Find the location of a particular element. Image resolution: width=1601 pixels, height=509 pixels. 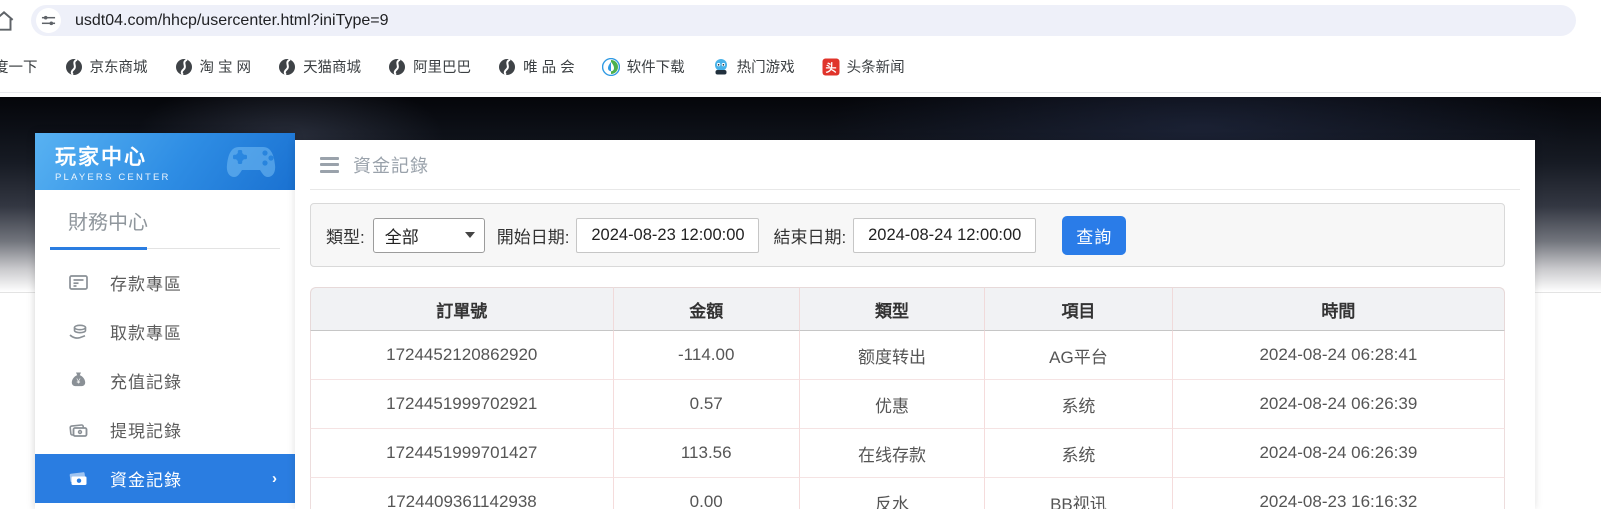

table-cell: 1724452120862920 is located at coordinates (462, 355).